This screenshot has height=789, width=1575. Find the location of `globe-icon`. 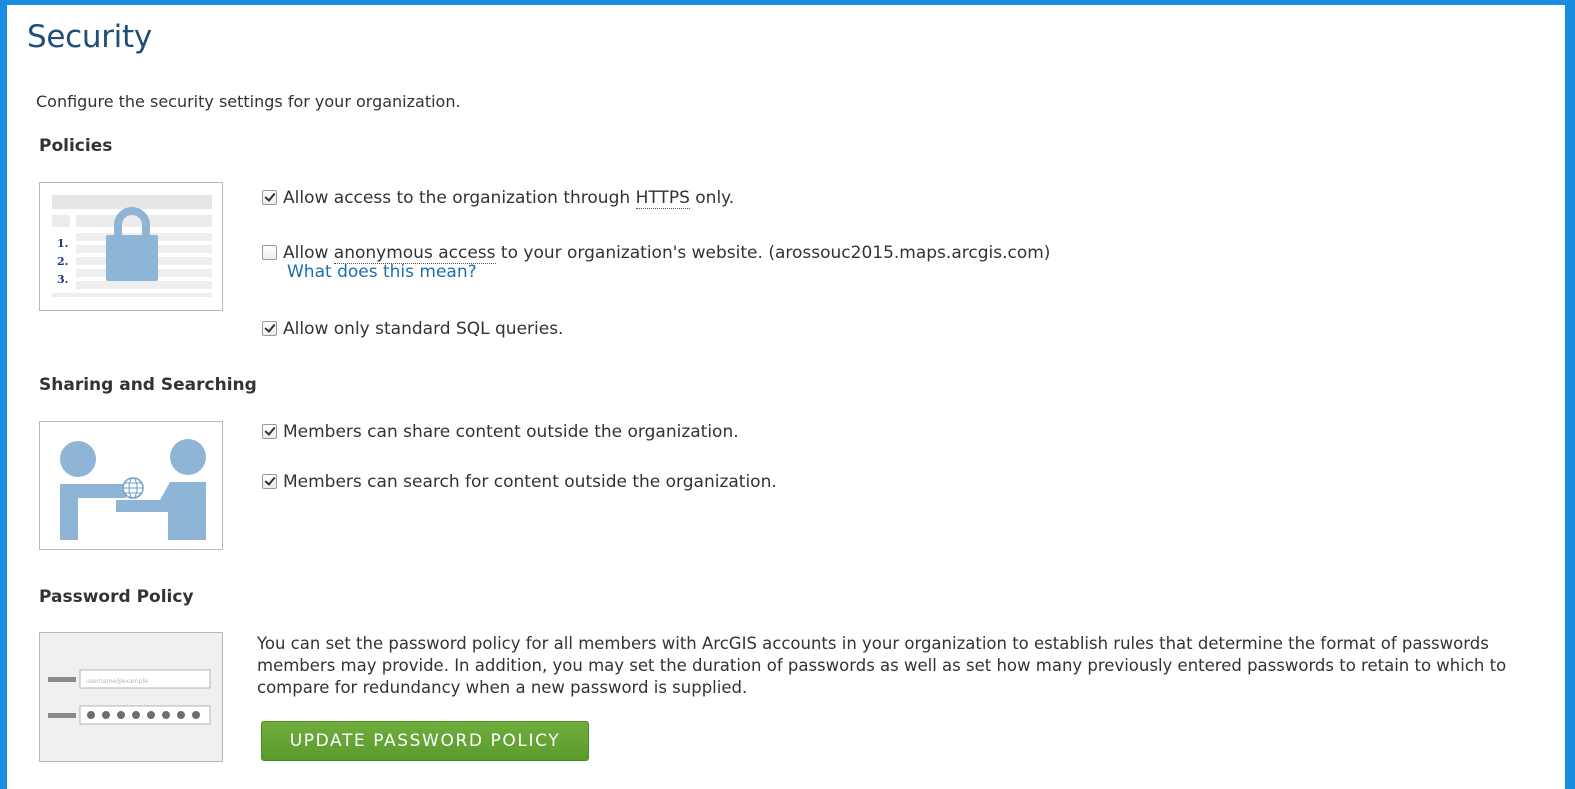

globe-icon is located at coordinates (133, 488).